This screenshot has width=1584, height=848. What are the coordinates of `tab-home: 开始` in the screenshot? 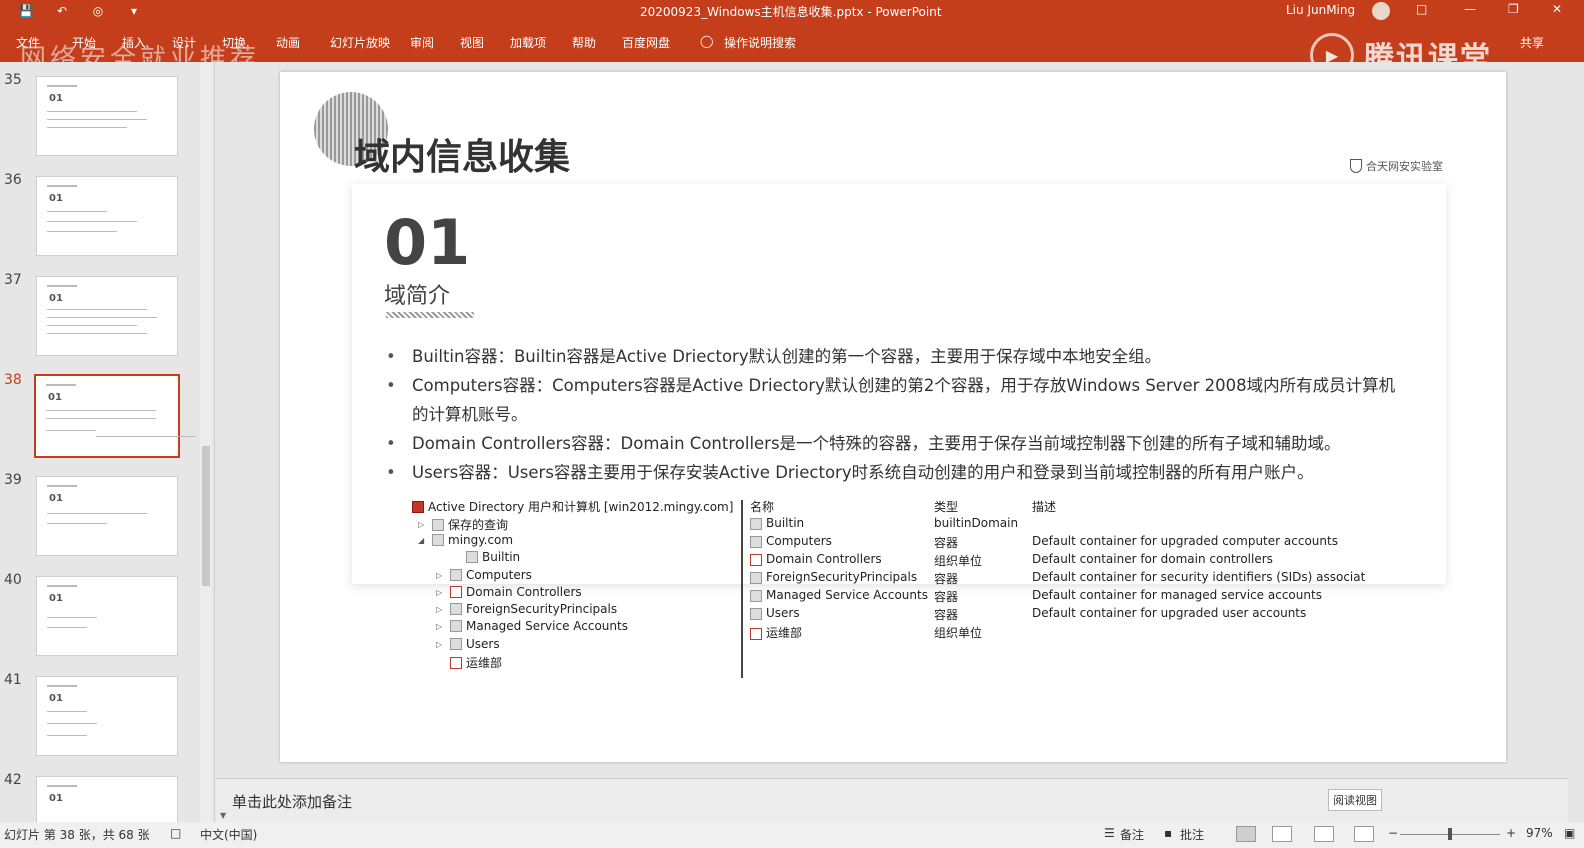 It's located at (84, 42).